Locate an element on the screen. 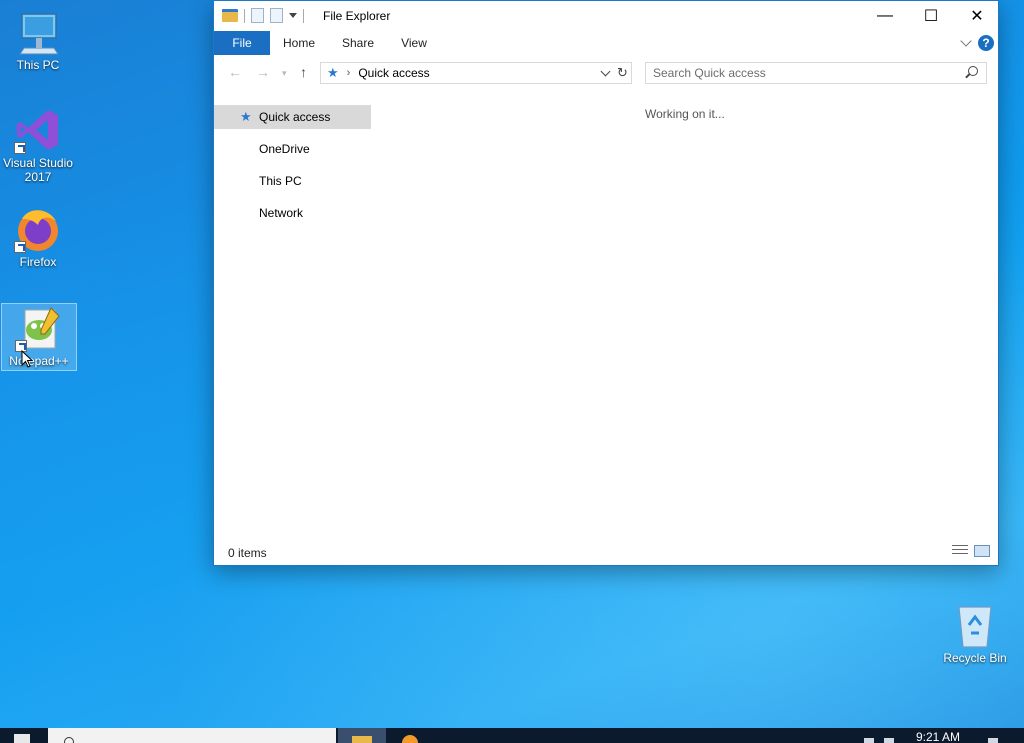 This screenshot has height=743, width=1024. navigation-pane: ★ Quick access OneDrive This PC Network is located at coordinates (292, 169).